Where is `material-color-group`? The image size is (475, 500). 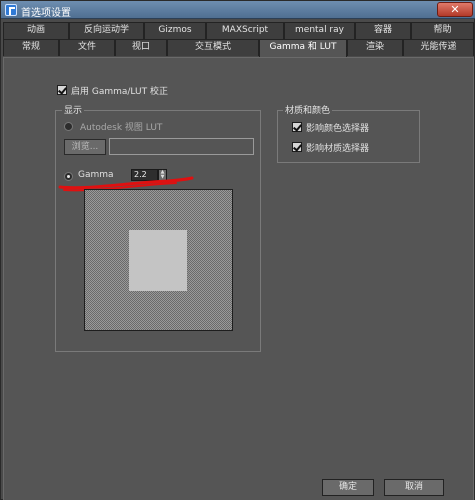 material-color-group is located at coordinates (348, 136).